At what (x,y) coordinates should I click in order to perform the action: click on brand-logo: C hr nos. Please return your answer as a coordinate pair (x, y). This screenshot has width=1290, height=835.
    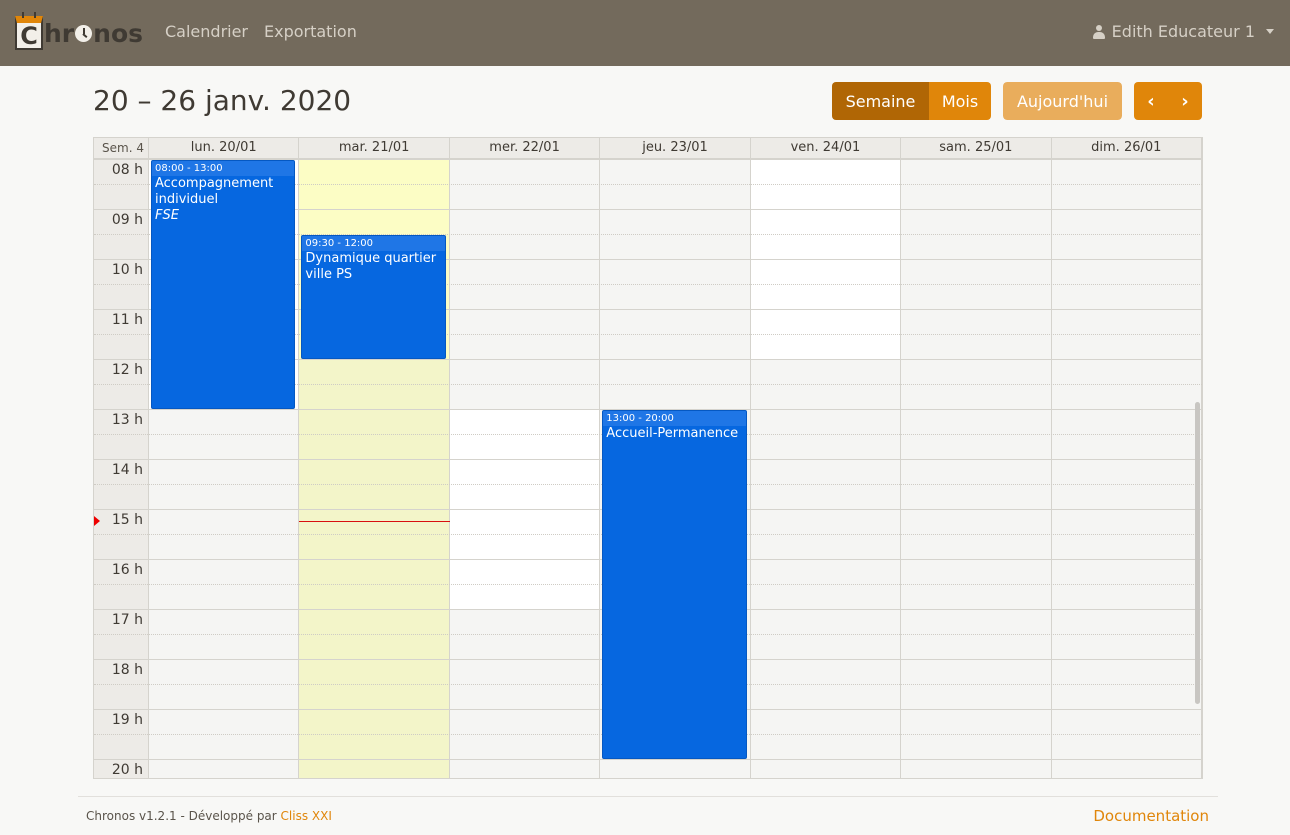
    Looking at the image, I should click on (79, 32).